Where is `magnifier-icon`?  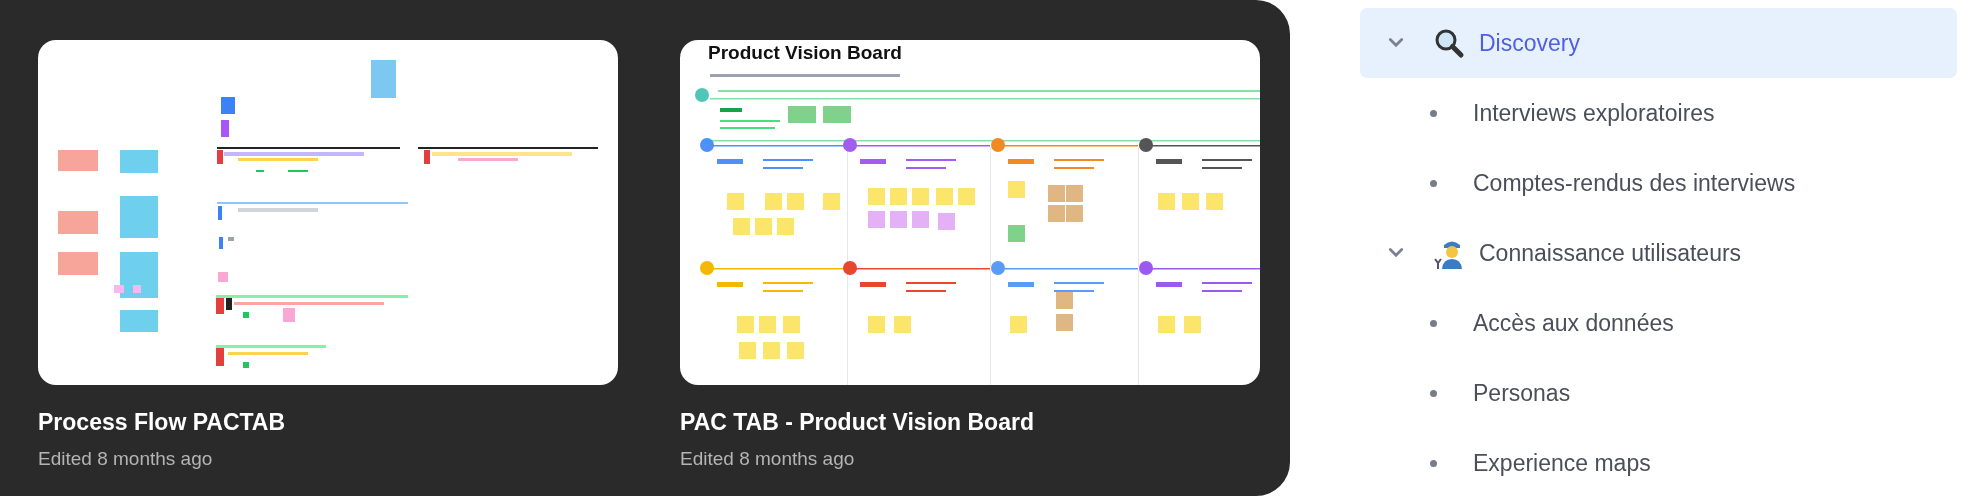 magnifier-icon is located at coordinates (1449, 43).